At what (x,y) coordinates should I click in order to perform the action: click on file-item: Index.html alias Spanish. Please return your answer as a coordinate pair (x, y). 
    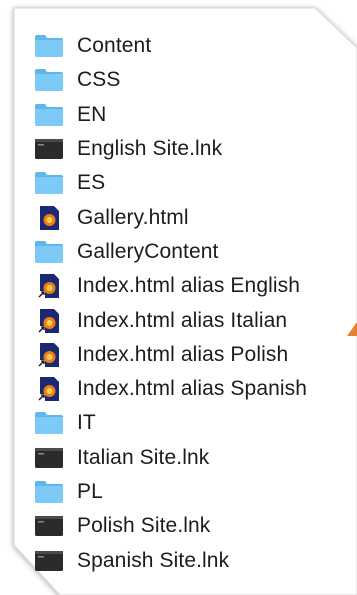
    Looking at the image, I should click on (170, 389).